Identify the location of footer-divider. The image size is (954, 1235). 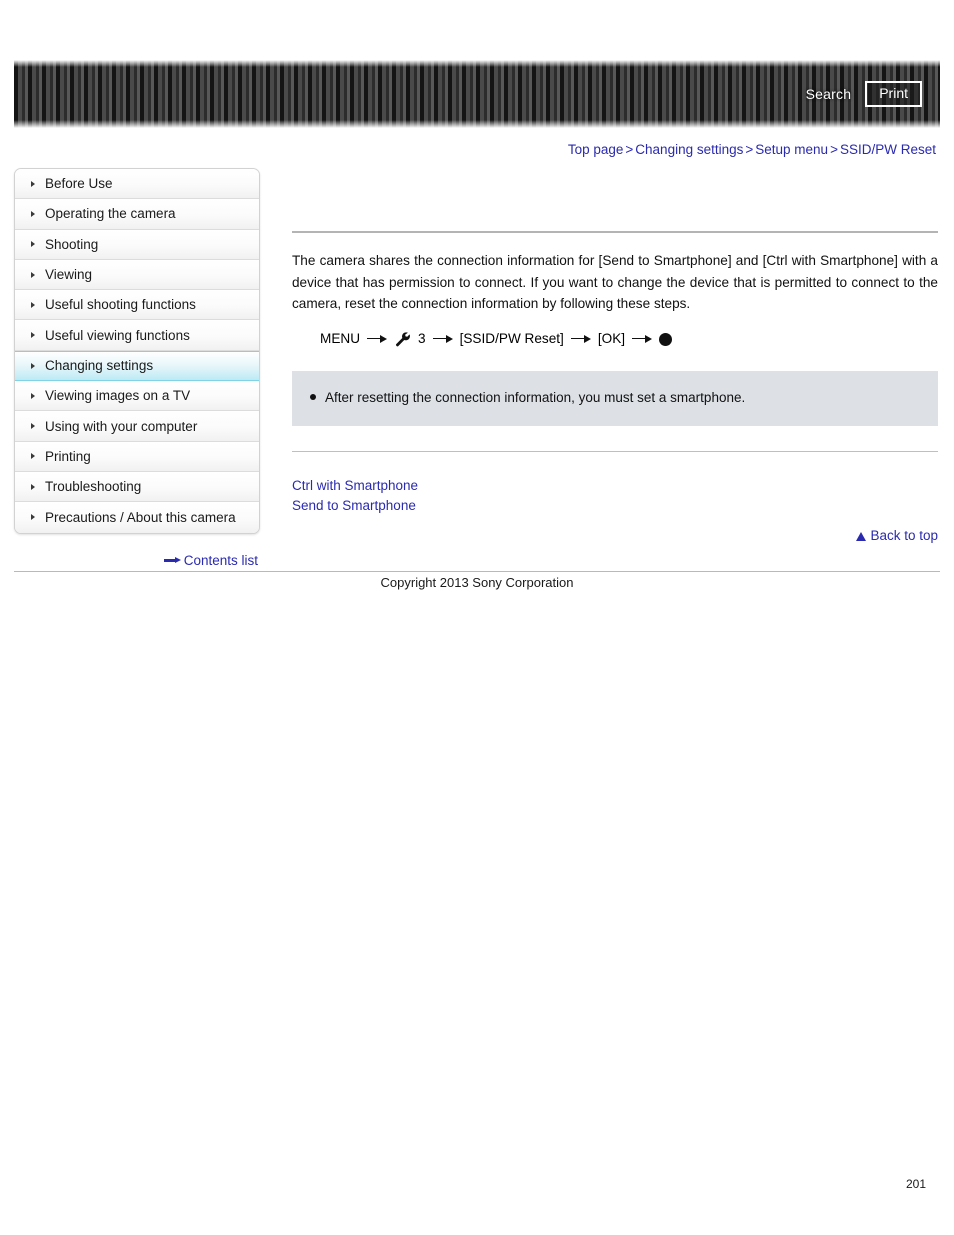
(477, 571).